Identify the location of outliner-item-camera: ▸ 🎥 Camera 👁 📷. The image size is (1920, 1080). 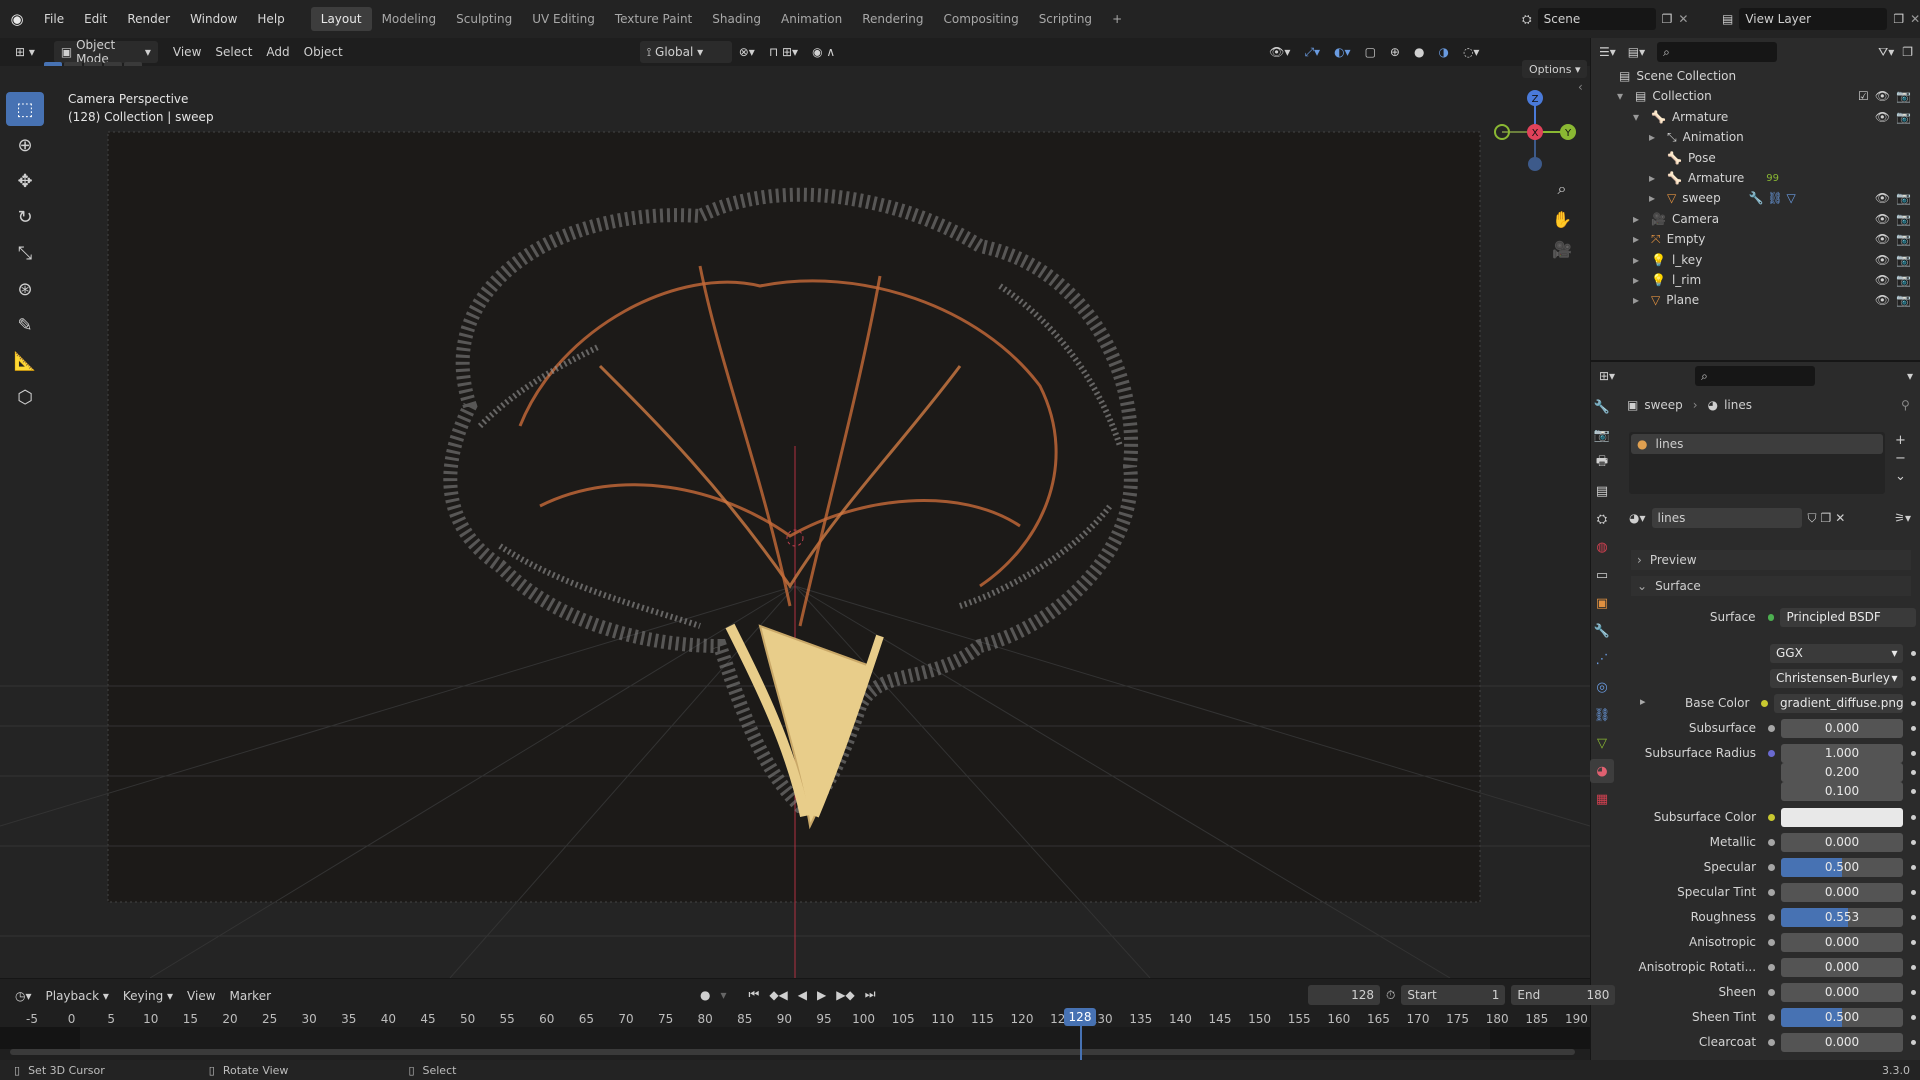
(1755, 219).